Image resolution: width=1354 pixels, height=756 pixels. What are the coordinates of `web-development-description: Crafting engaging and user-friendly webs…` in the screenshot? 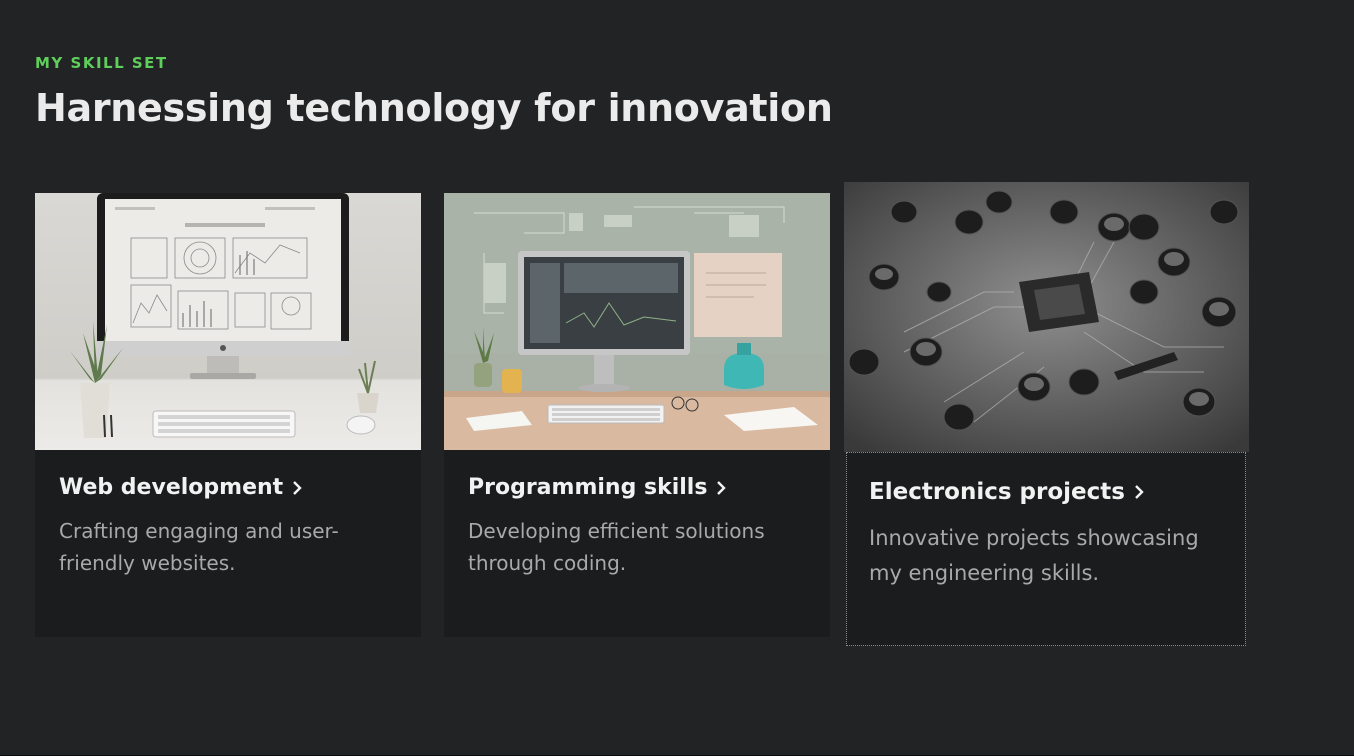 It's located at (199, 547).